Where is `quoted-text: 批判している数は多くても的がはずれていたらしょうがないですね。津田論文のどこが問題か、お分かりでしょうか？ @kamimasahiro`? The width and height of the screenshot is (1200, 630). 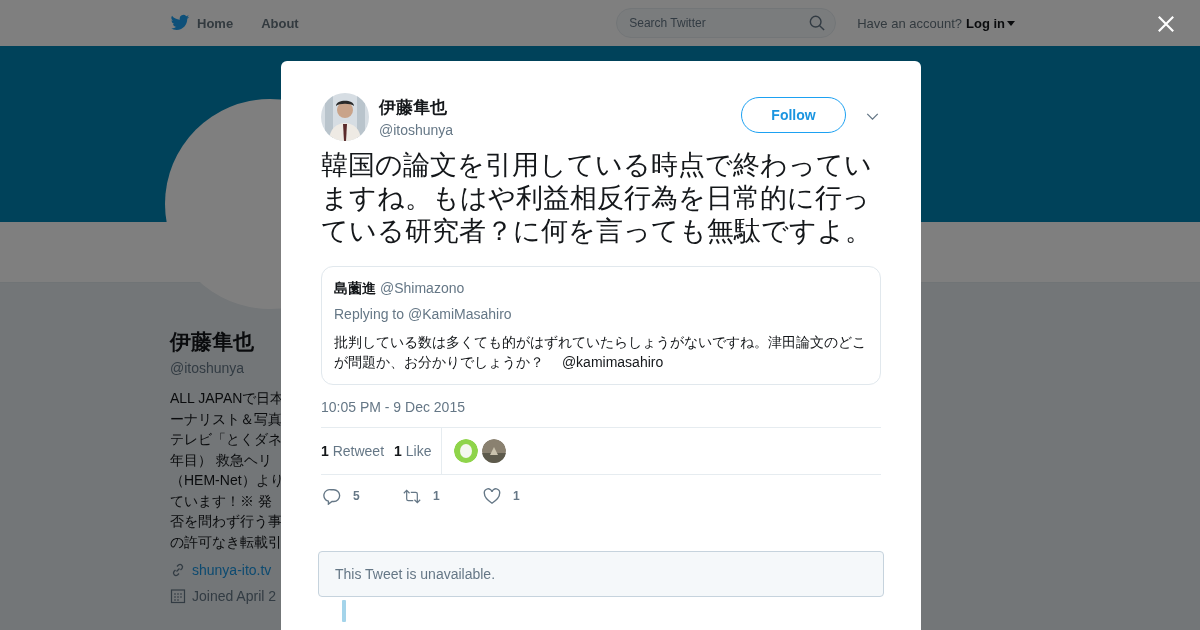 quoted-text: 批判している数は多くても的がはずれていたらしょうがないですね。津田論文のどこが問題か、お分かりでしょうか？ @kamimasahiro is located at coordinates (600, 352).